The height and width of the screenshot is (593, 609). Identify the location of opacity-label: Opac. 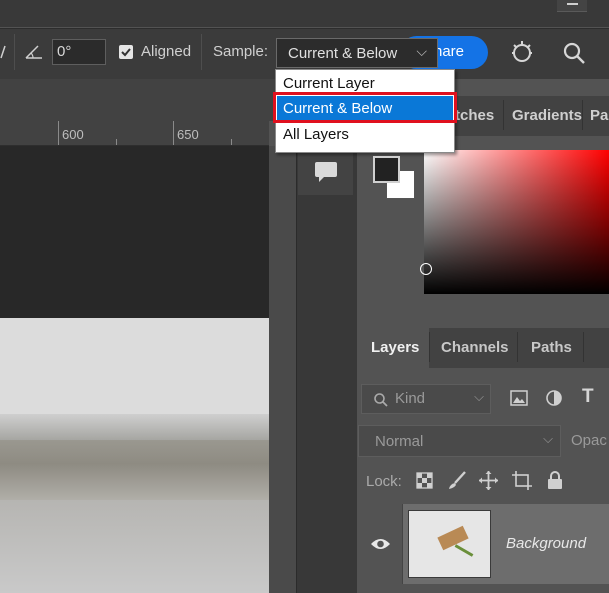
(589, 440).